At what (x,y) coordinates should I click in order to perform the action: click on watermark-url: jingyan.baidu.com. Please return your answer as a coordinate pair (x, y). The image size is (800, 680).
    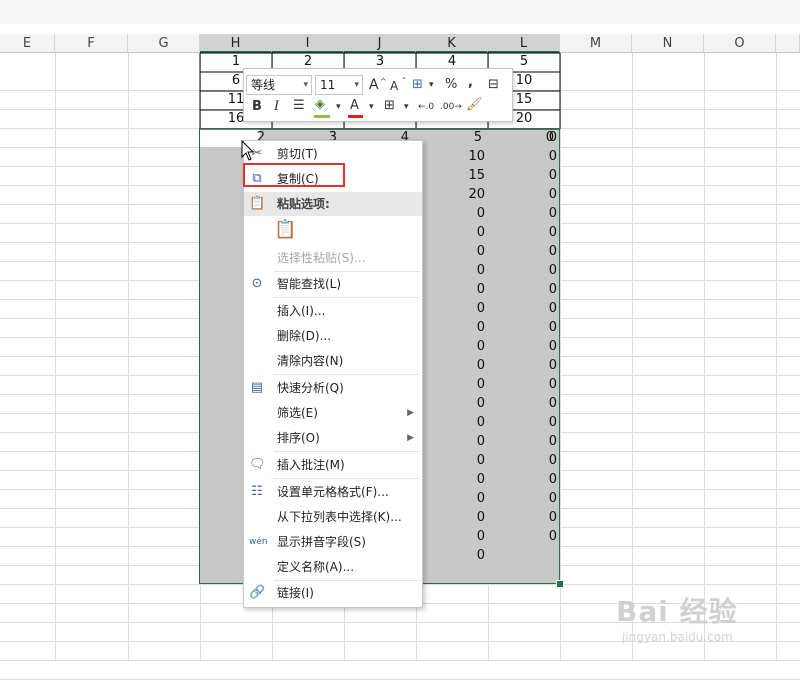
    Looking at the image, I should click on (677, 637).